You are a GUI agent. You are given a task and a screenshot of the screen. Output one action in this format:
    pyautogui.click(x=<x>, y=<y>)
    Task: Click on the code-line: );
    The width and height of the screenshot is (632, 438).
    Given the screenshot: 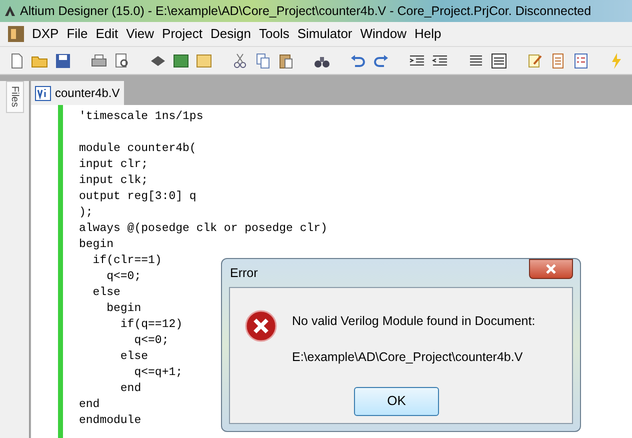 What is the action you would take?
    pyautogui.click(x=86, y=213)
    